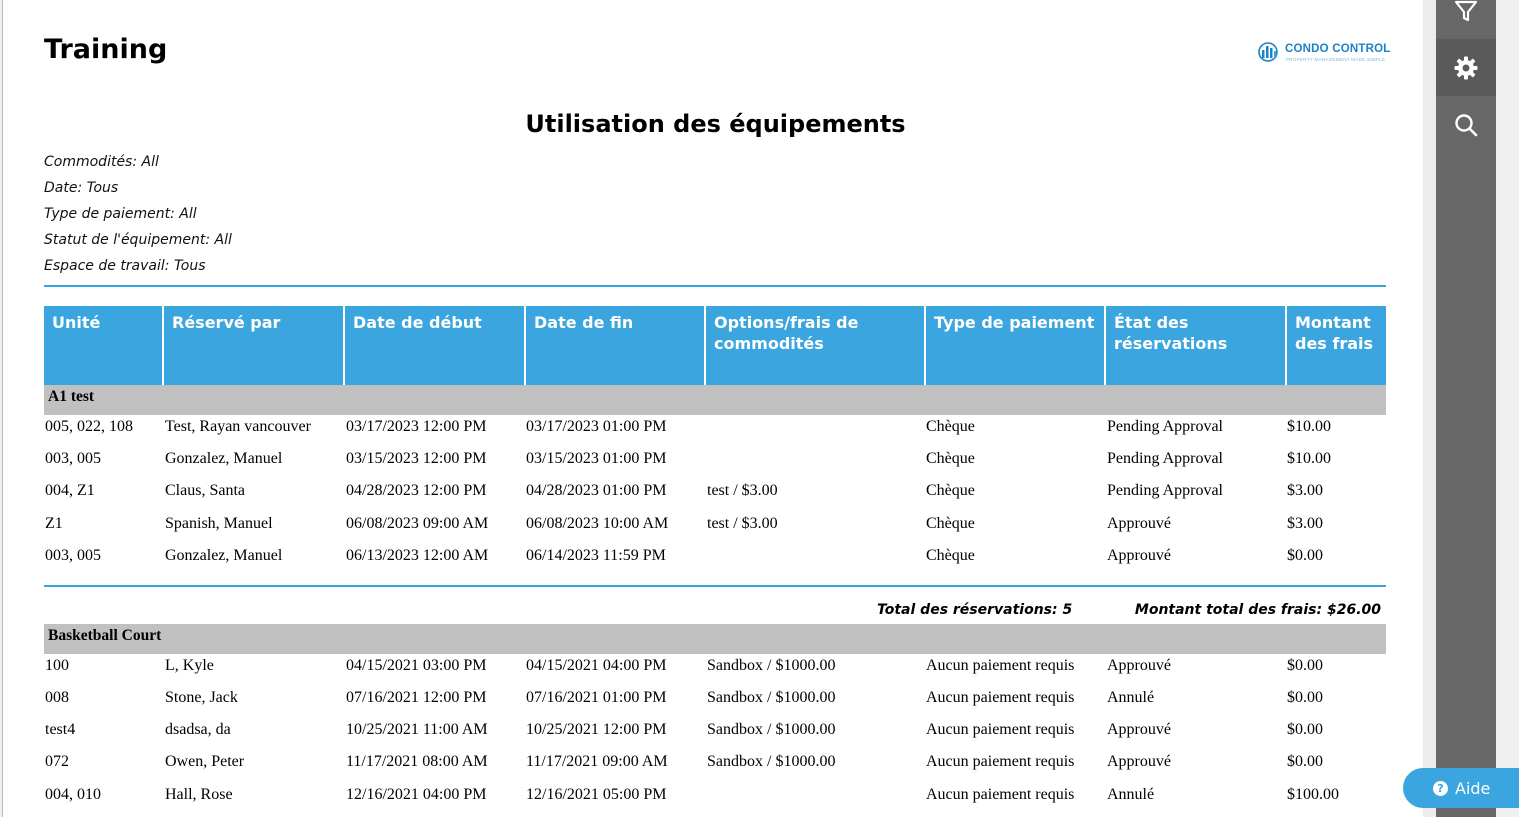 The width and height of the screenshot is (1519, 817). I want to click on cell-reserved-by: Gonzalez, Manuel, so click(224, 458).